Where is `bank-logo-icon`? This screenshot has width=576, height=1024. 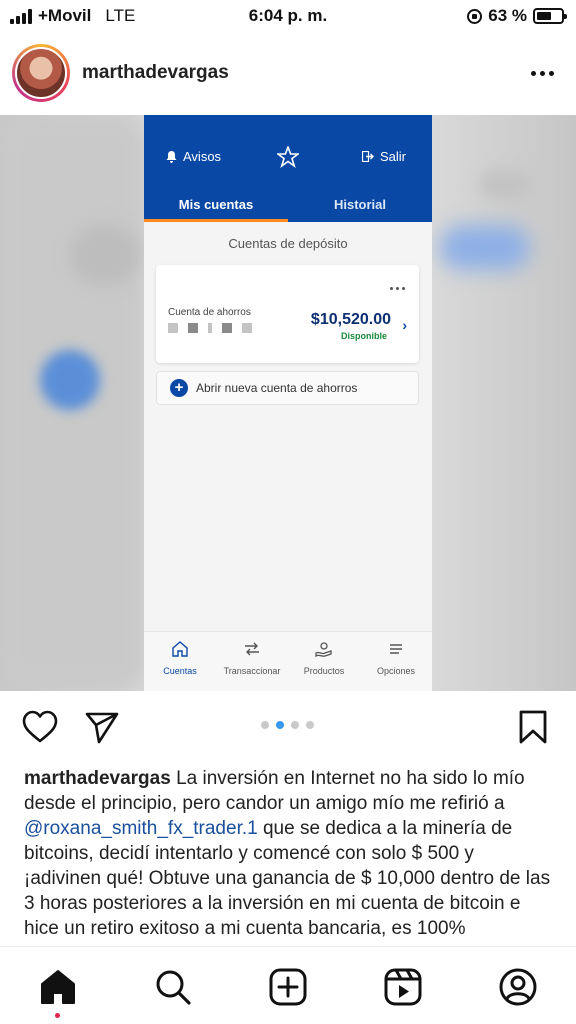 bank-logo-icon is located at coordinates (288, 157).